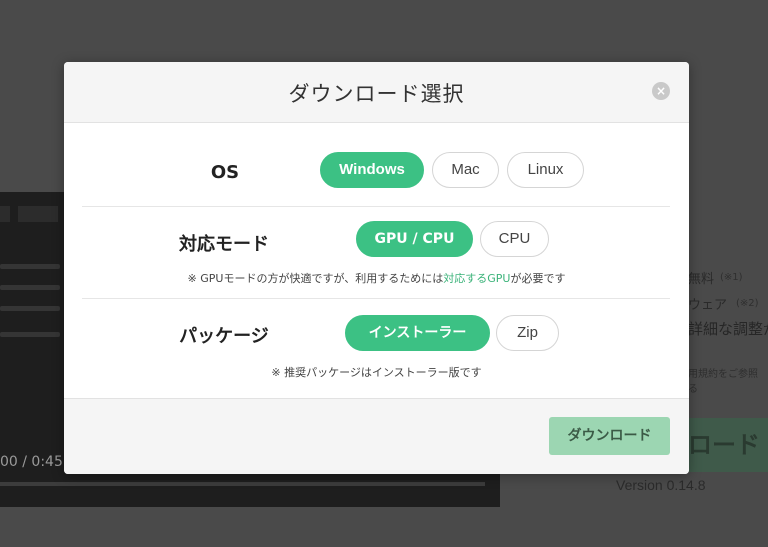  What do you see at coordinates (661, 91) in the screenshot?
I see `close-icon: ×` at bounding box center [661, 91].